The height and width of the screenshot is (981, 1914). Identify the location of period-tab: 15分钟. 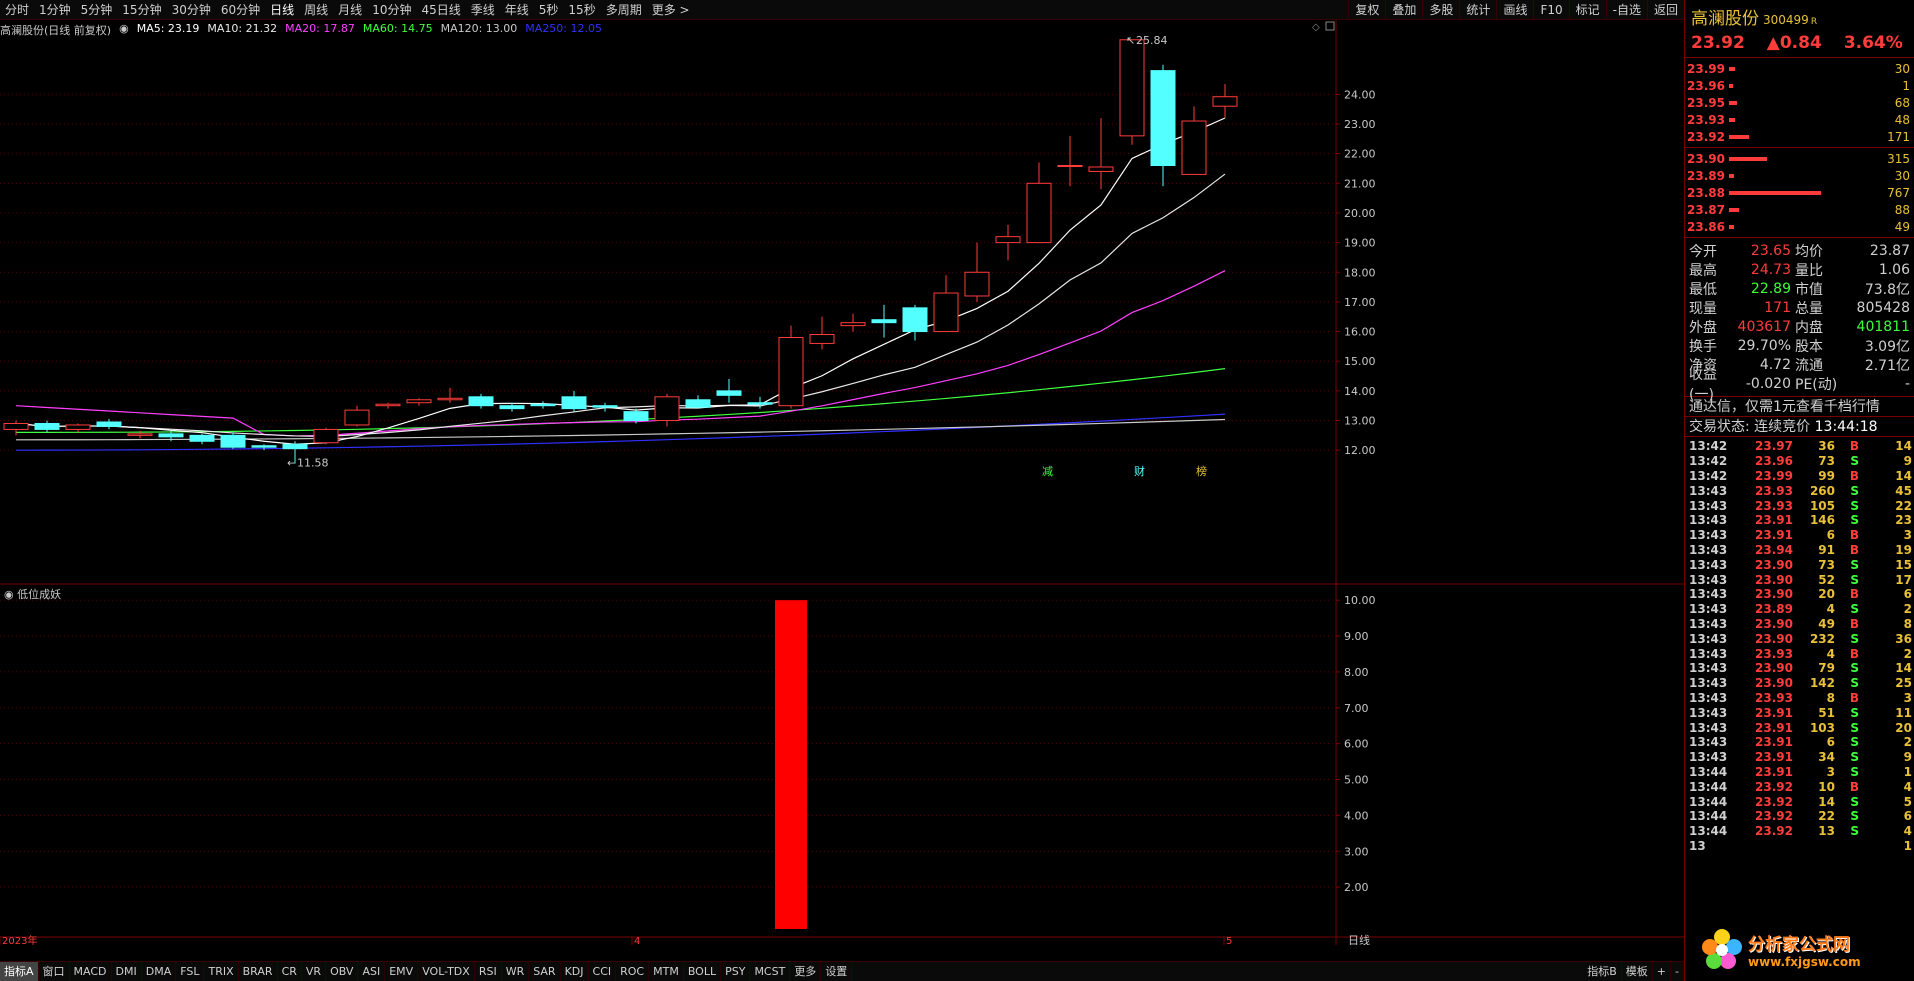
(141, 10).